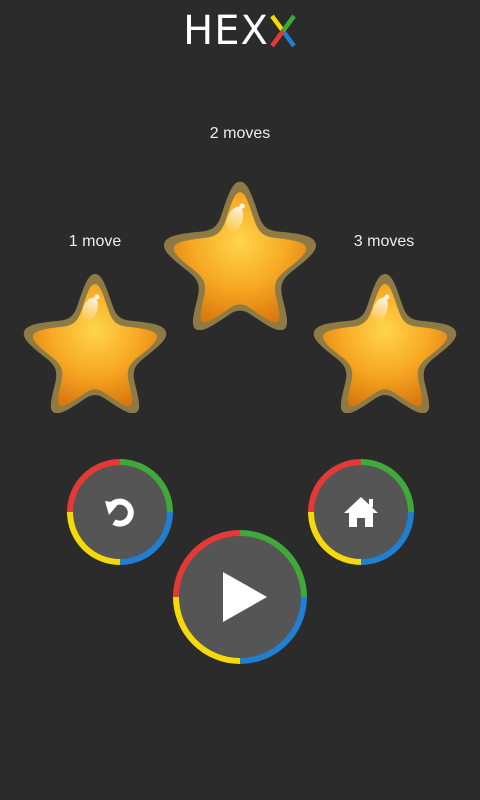 This screenshot has width=480, height=800. I want to click on star-label-1: 1 move, so click(95, 241).